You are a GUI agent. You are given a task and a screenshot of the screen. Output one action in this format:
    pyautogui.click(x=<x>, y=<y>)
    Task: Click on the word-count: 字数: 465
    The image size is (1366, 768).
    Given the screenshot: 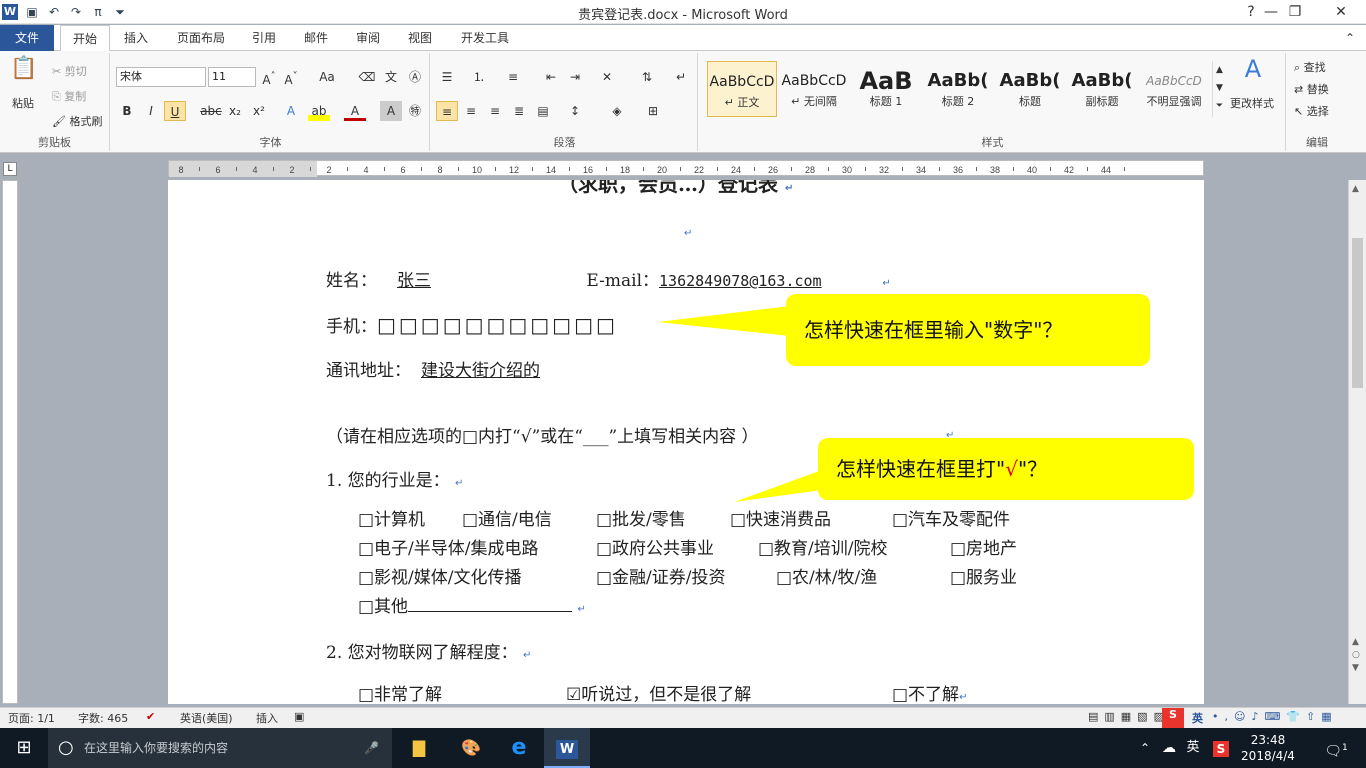 What is the action you would take?
    pyautogui.click(x=103, y=718)
    